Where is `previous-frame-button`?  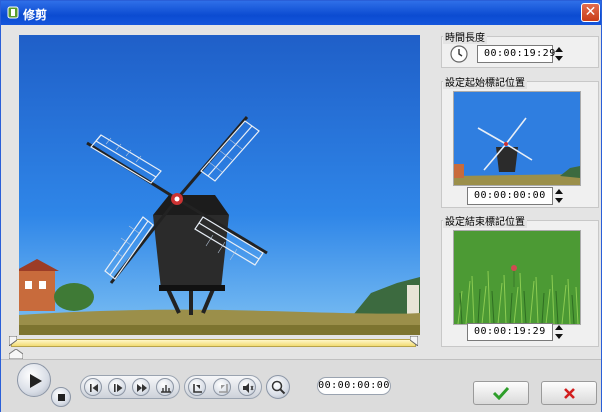 previous-frame-button is located at coordinates (93, 387).